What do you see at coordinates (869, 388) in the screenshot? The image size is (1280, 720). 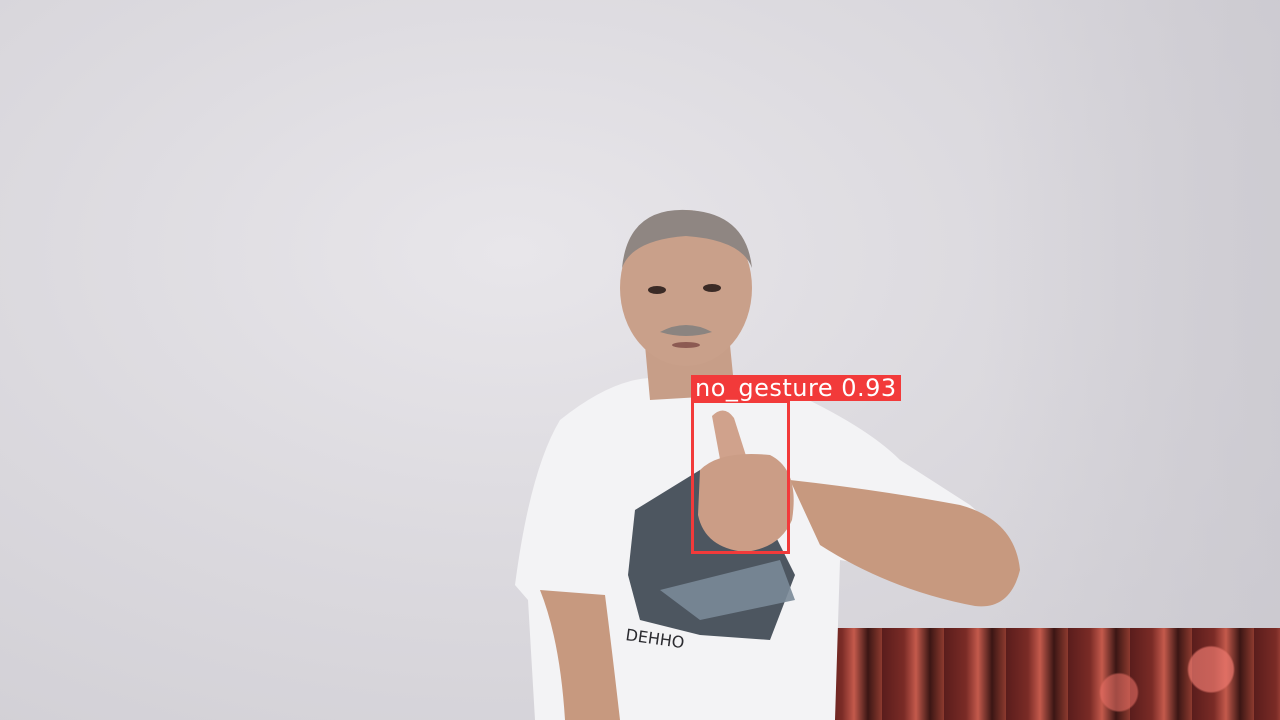 I see `detection-confidence: 0.93` at bounding box center [869, 388].